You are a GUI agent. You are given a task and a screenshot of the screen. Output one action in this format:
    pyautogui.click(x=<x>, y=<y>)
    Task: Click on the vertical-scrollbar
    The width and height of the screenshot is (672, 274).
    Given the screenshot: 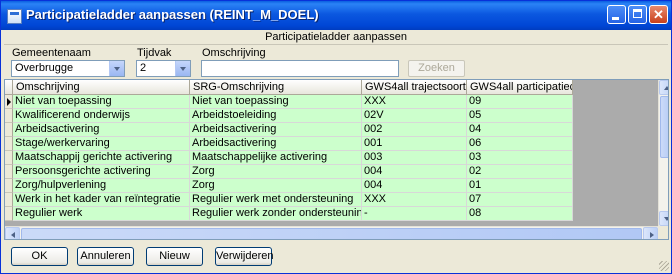 What is the action you would take?
    pyautogui.click(x=663, y=153)
    